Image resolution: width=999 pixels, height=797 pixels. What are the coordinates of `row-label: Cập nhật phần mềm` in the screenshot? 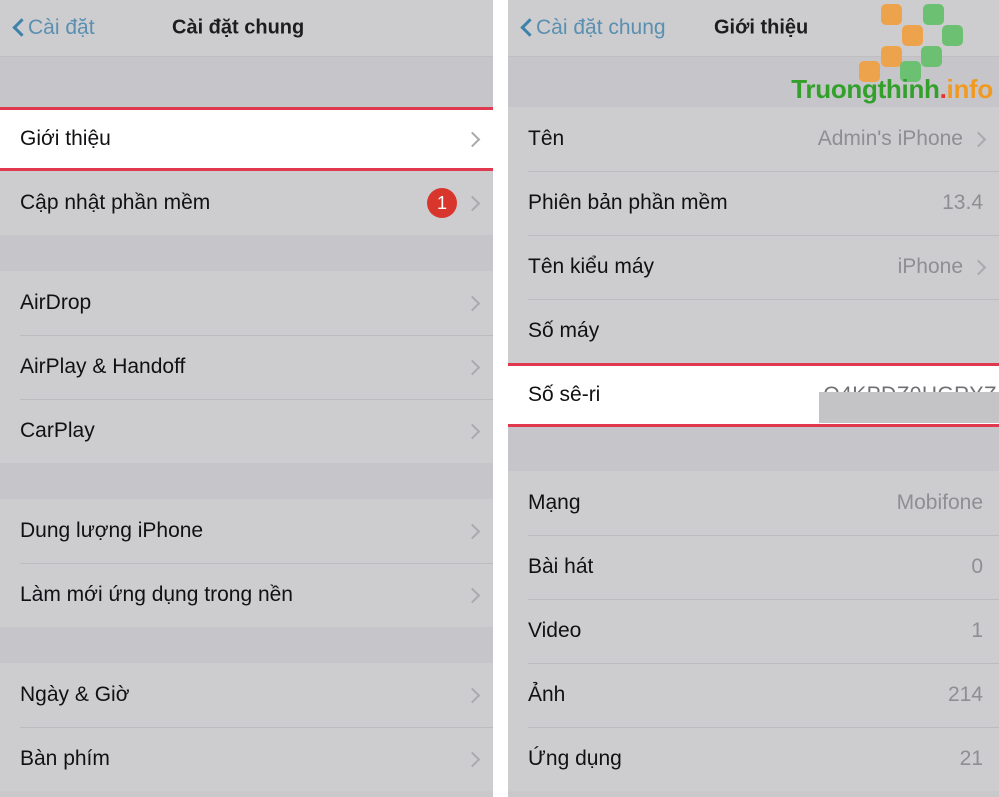 It's located at (115, 202).